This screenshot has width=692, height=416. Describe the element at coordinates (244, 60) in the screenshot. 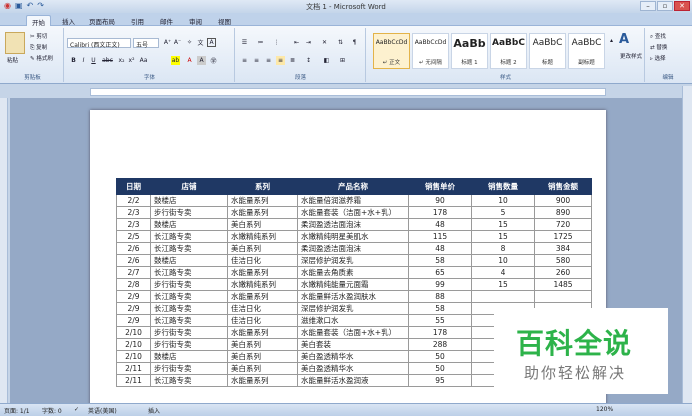

I see `align-left-icon: ≡` at that location.